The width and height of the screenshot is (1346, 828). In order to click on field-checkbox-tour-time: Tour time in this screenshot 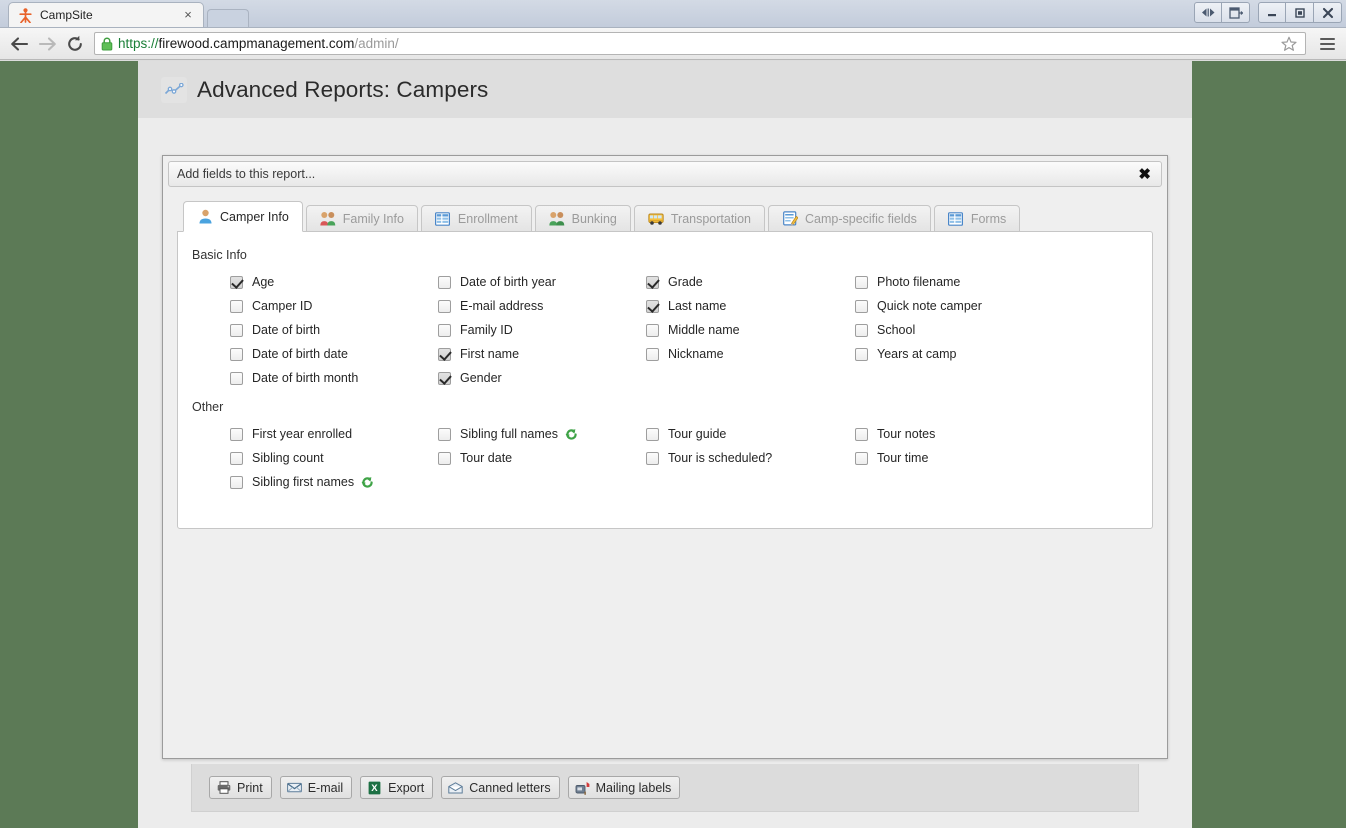, I will do `click(922, 458)`.